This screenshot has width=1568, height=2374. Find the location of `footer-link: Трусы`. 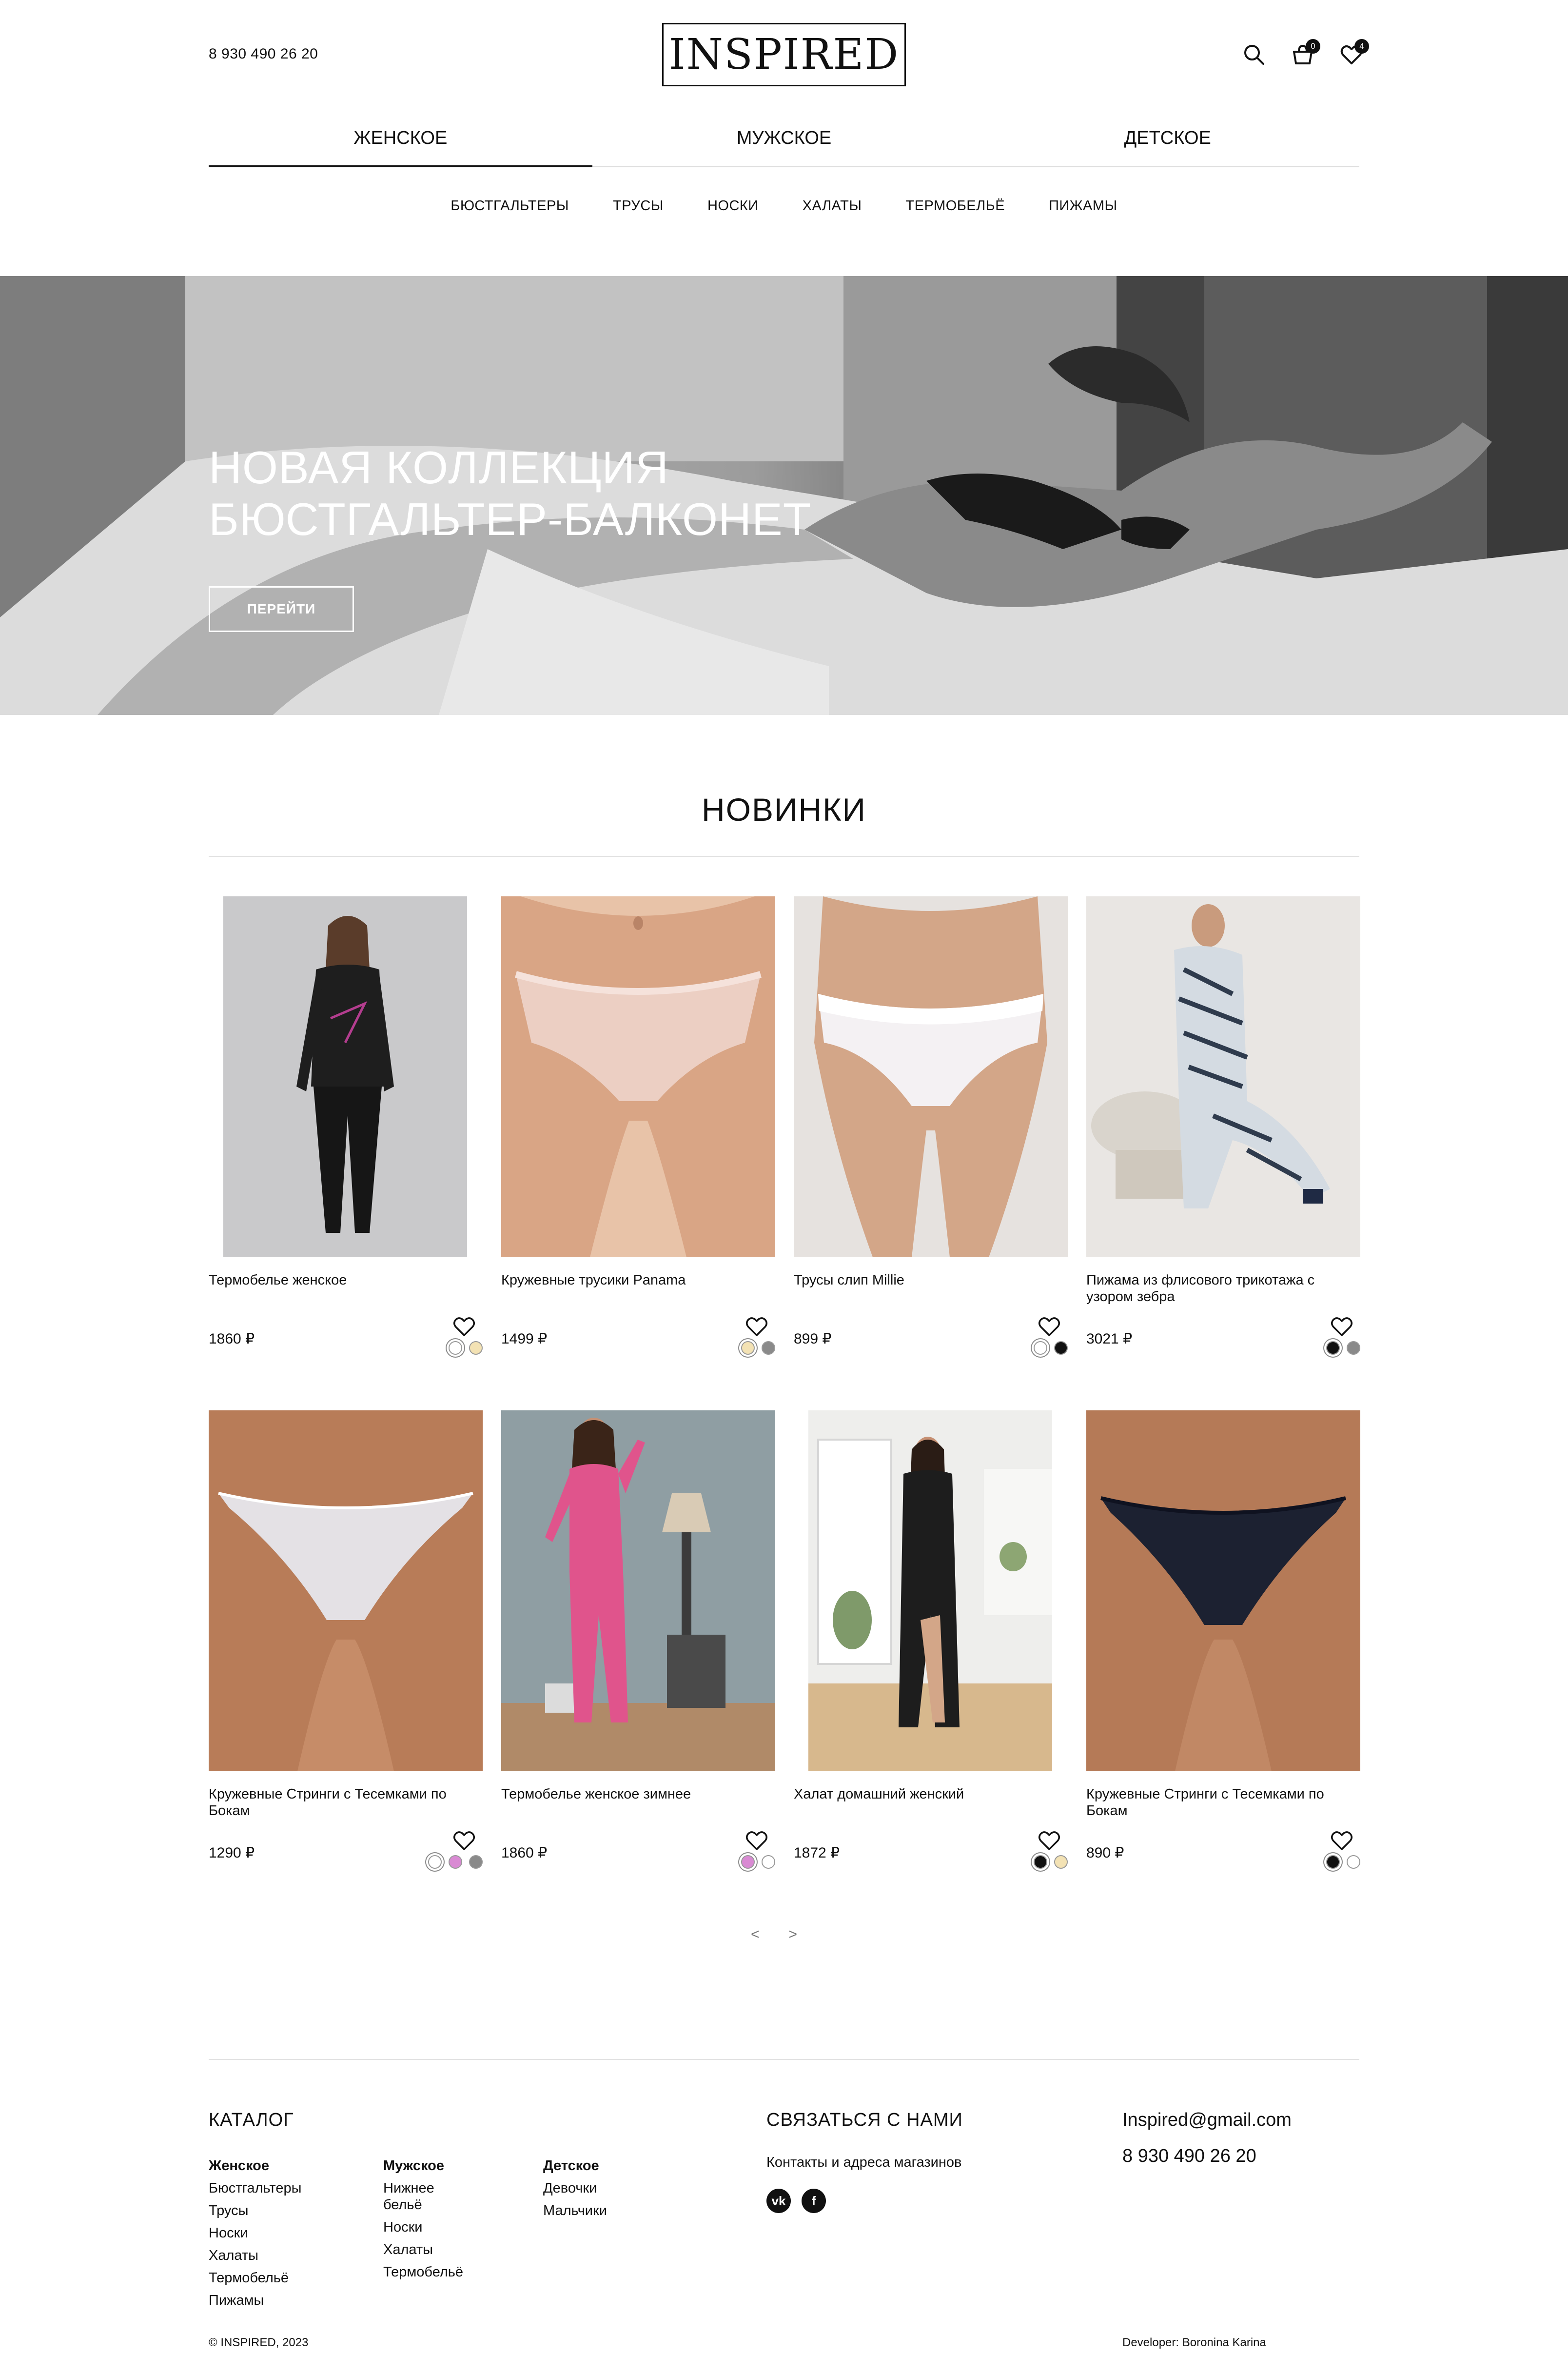

footer-link: Трусы is located at coordinates (255, 2210).